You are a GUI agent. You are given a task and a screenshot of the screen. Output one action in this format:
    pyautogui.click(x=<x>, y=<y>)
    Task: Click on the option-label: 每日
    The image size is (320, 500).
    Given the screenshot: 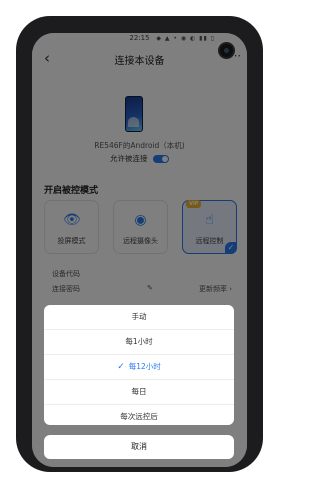 What is the action you would take?
    pyautogui.click(x=139, y=391)
    